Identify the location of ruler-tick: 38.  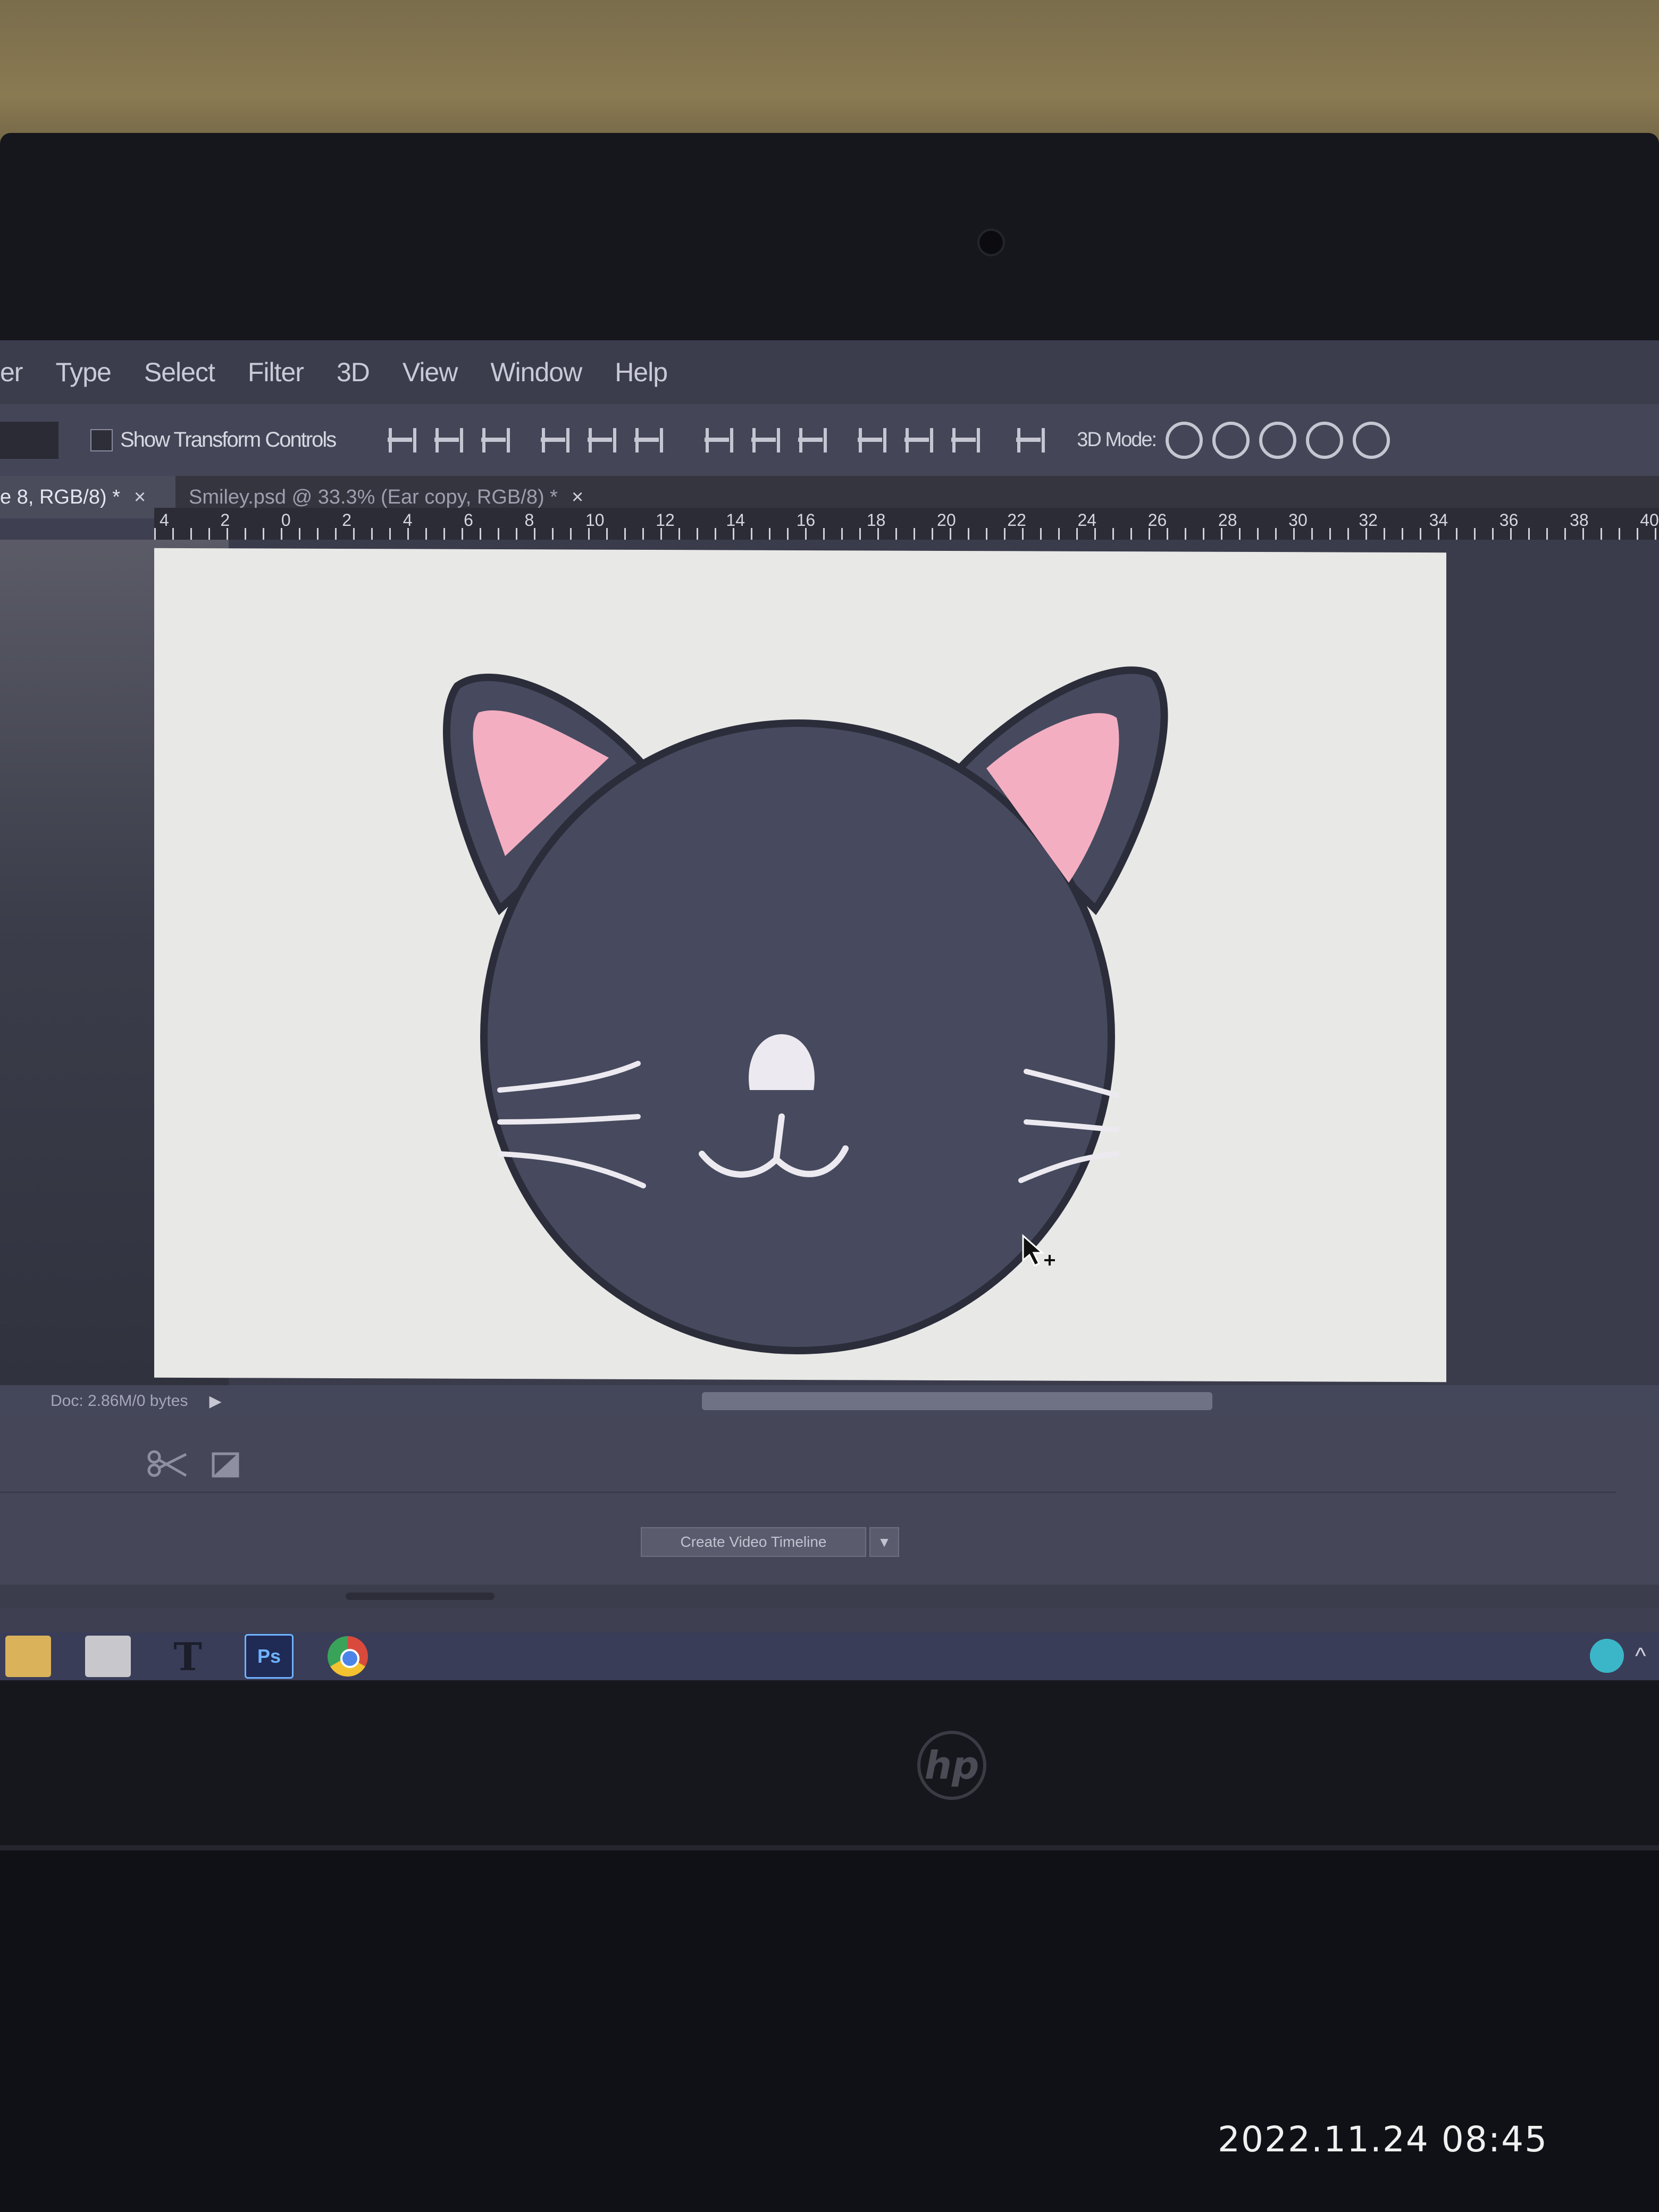
(1579, 520).